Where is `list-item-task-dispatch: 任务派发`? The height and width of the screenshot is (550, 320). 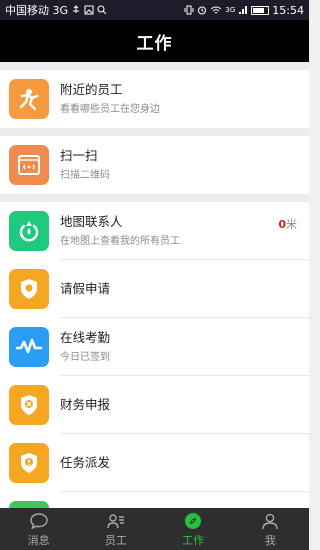 list-item-task-dispatch: 任务派发 is located at coordinates (154, 463).